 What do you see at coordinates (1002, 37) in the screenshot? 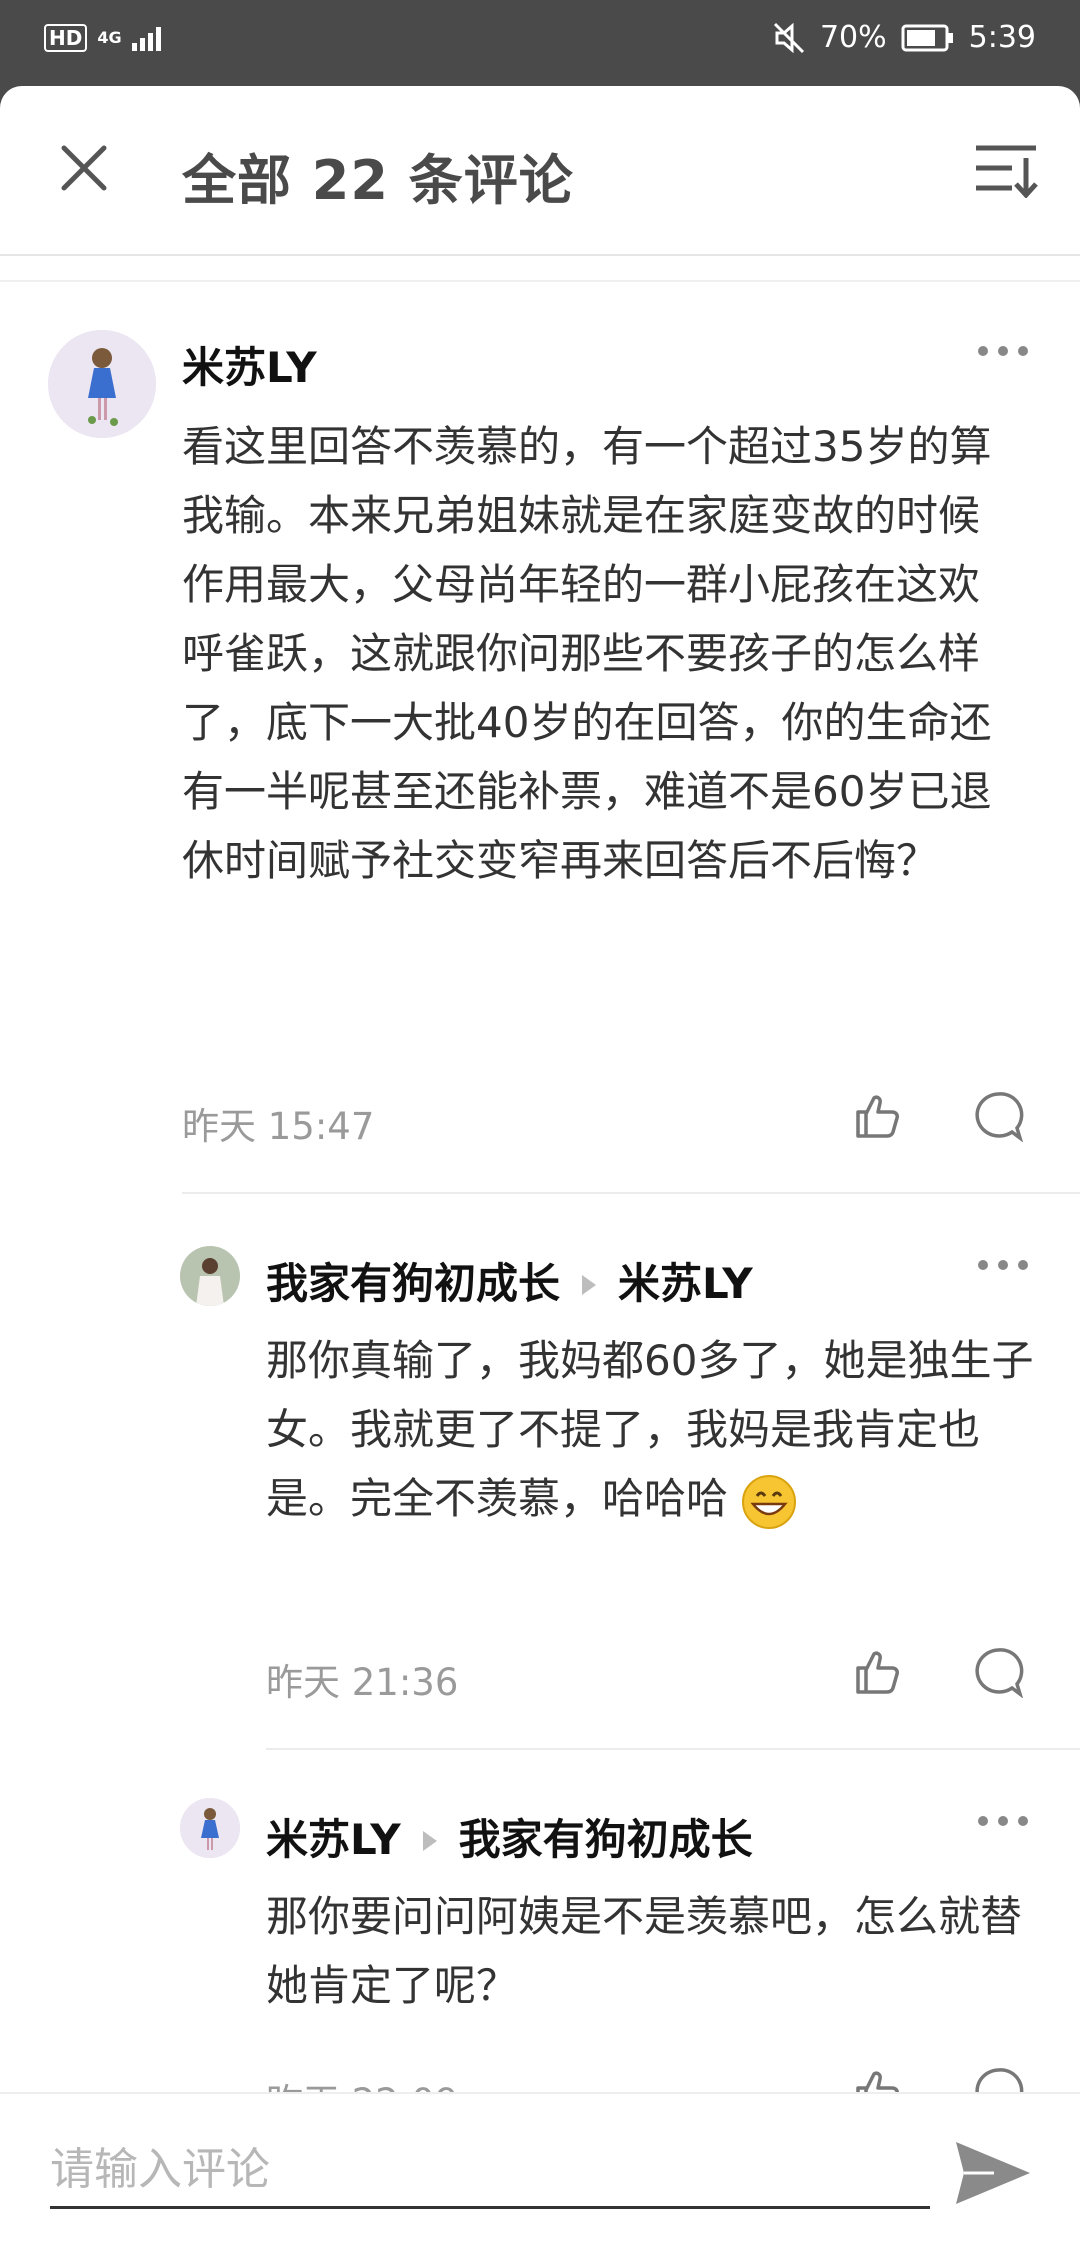
I see `clock: 5:39` at bounding box center [1002, 37].